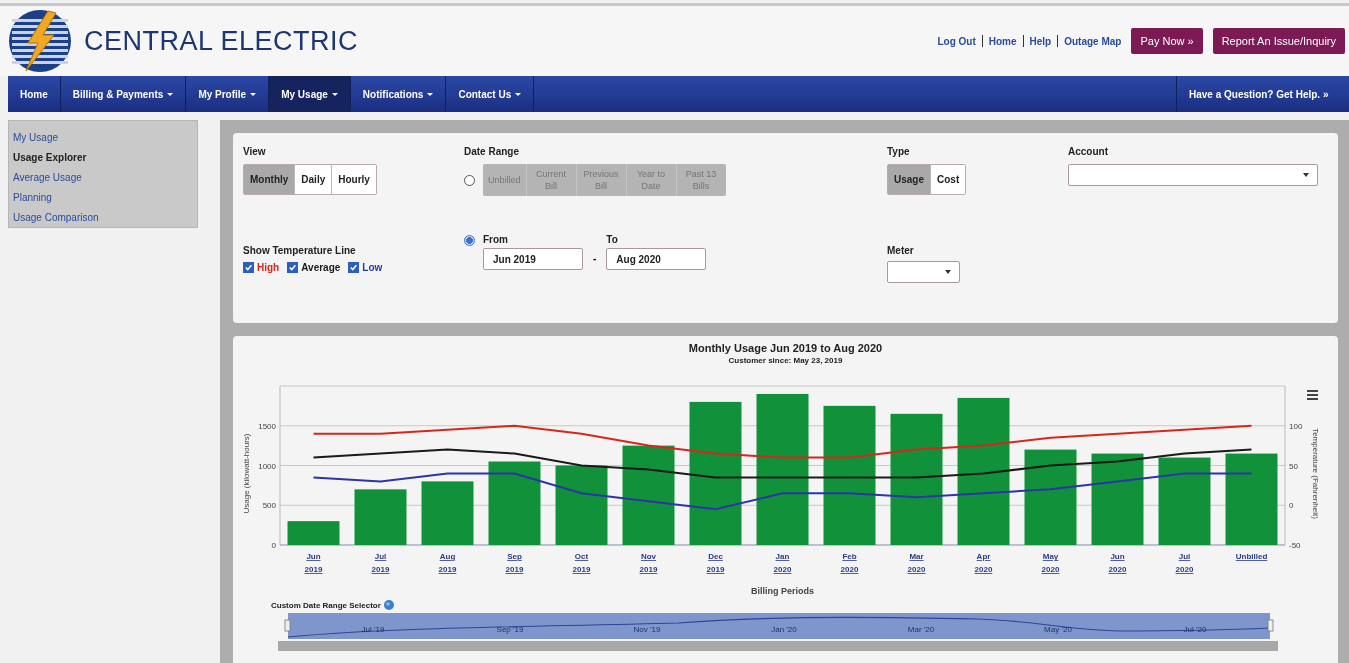 The width and height of the screenshot is (1349, 663). I want to click on navigator-tick: Mar '20, so click(921, 629).